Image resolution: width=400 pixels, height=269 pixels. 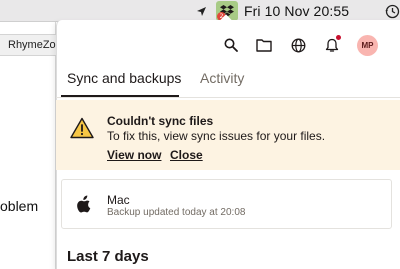 What do you see at coordinates (34, 45) in the screenshot?
I see `background-tab-bar: RhymeZone` at bounding box center [34, 45].